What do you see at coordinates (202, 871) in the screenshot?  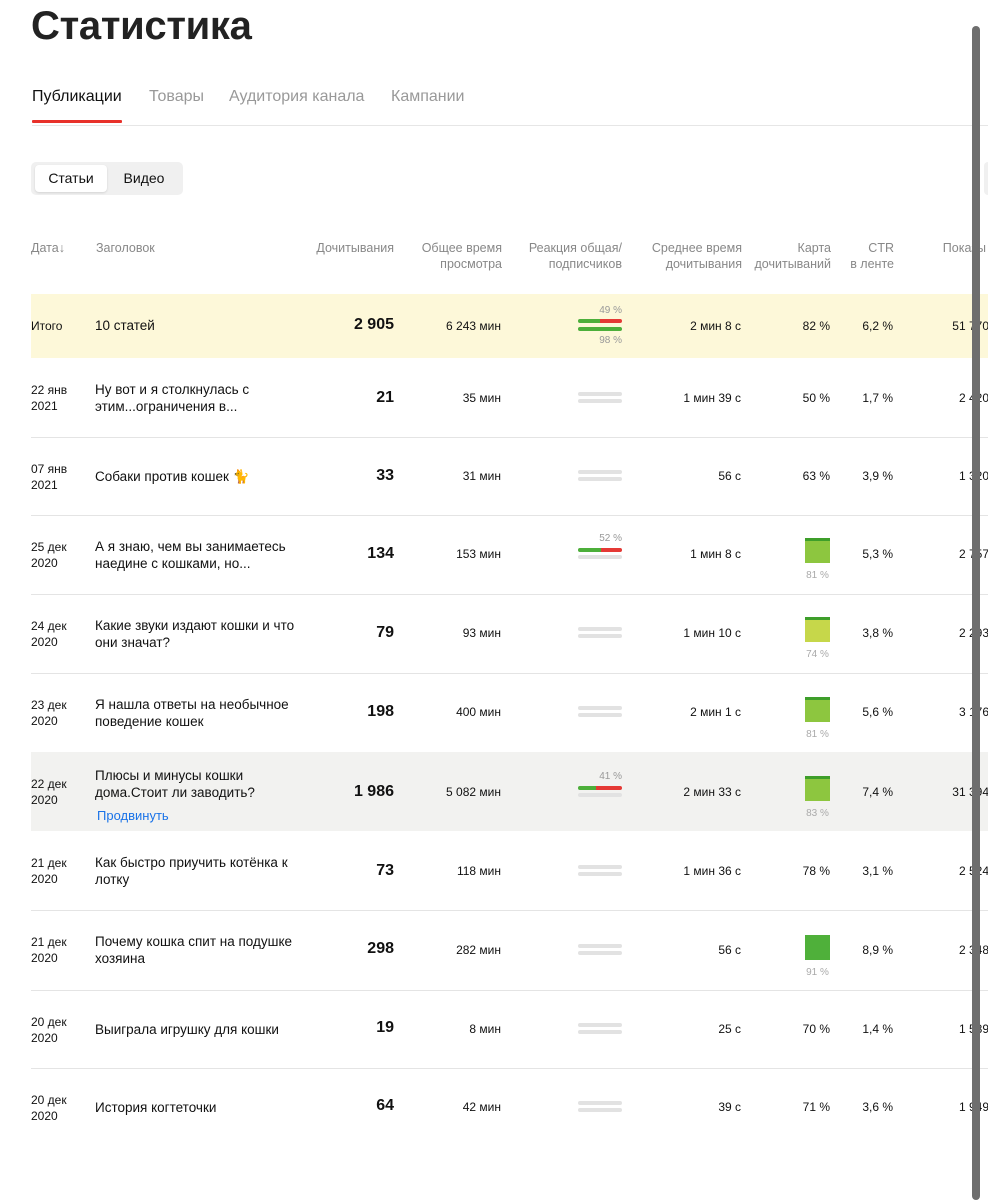 I see `row-title: Как быстро приучить котёнка к лотку` at bounding box center [202, 871].